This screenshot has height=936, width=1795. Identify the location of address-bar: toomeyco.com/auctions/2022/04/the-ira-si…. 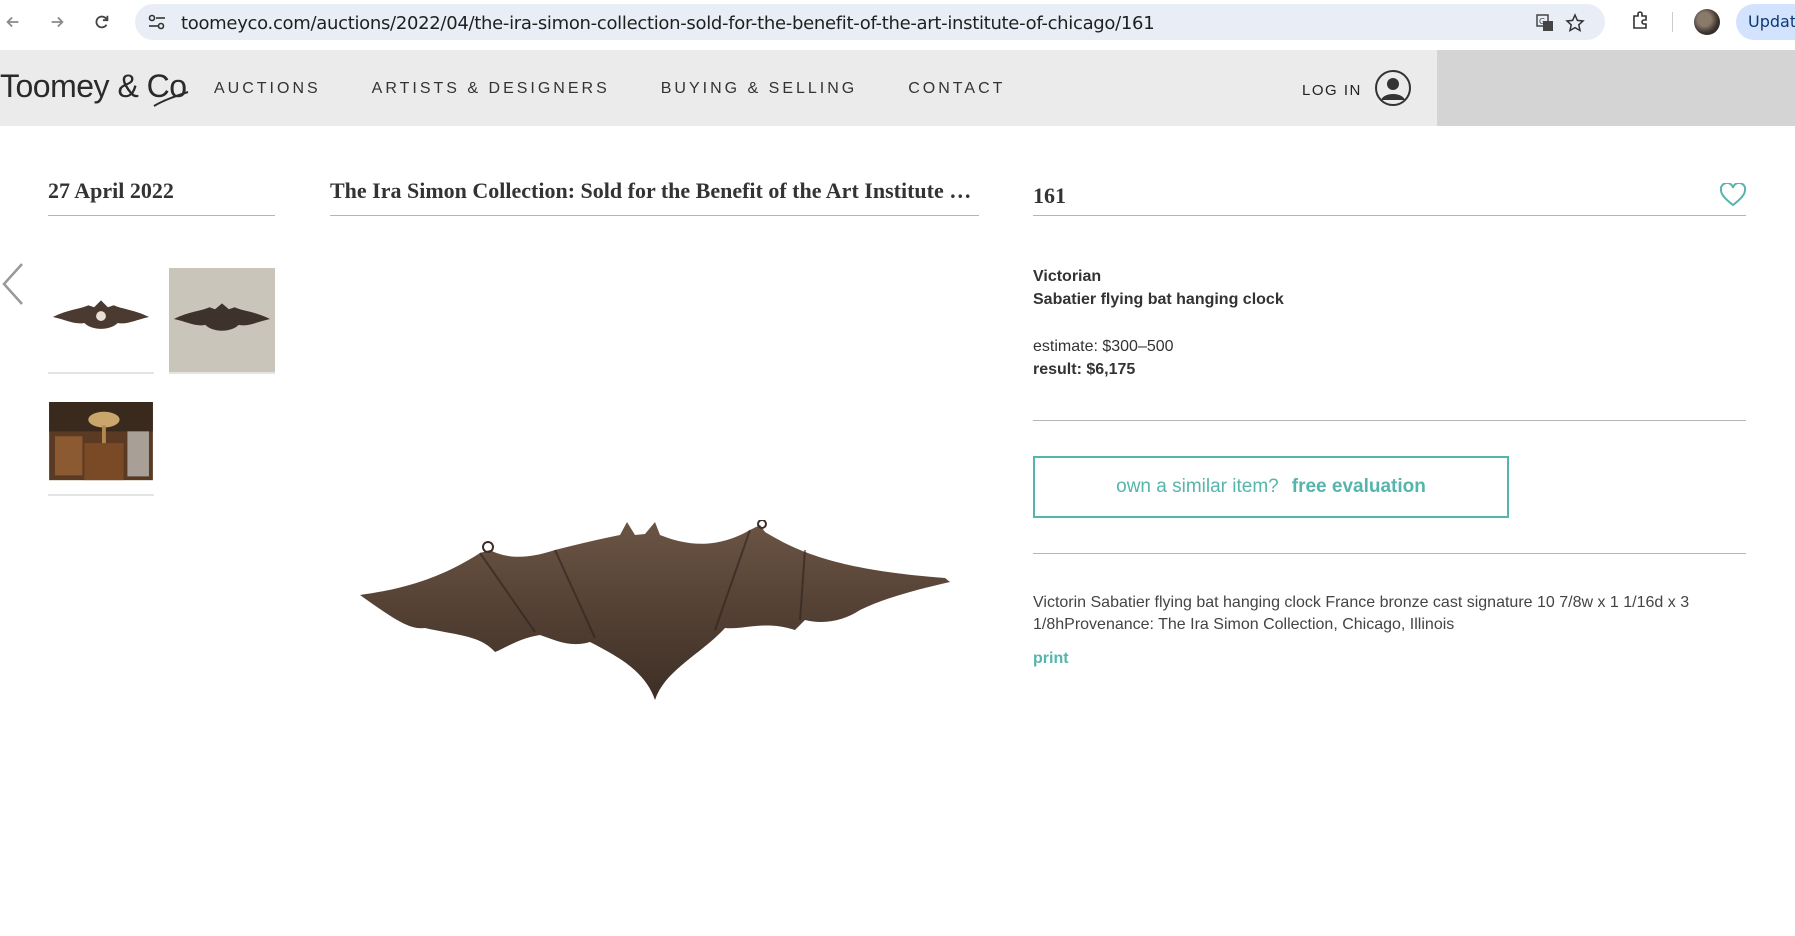
(870, 22).